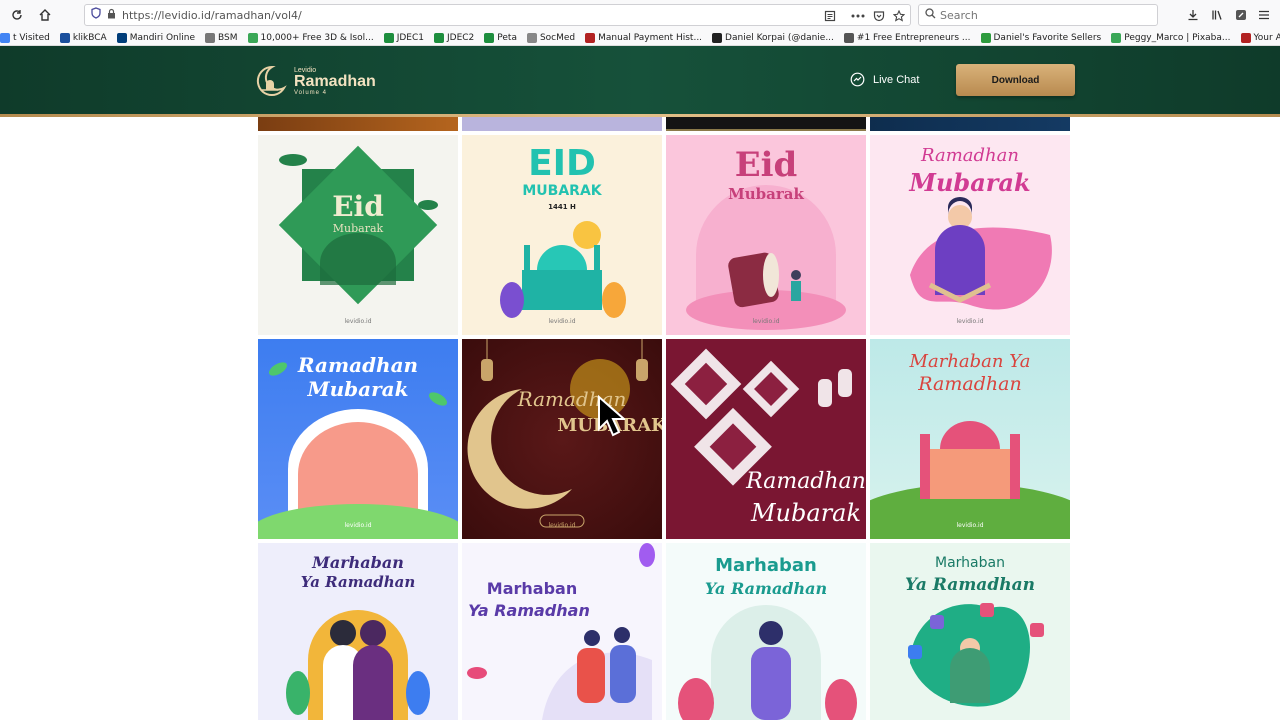 This screenshot has width=1280, height=720. What do you see at coordinates (1241, 15) in the screenshot?
I see `extension-icon` at bounding box center [1241, 15].